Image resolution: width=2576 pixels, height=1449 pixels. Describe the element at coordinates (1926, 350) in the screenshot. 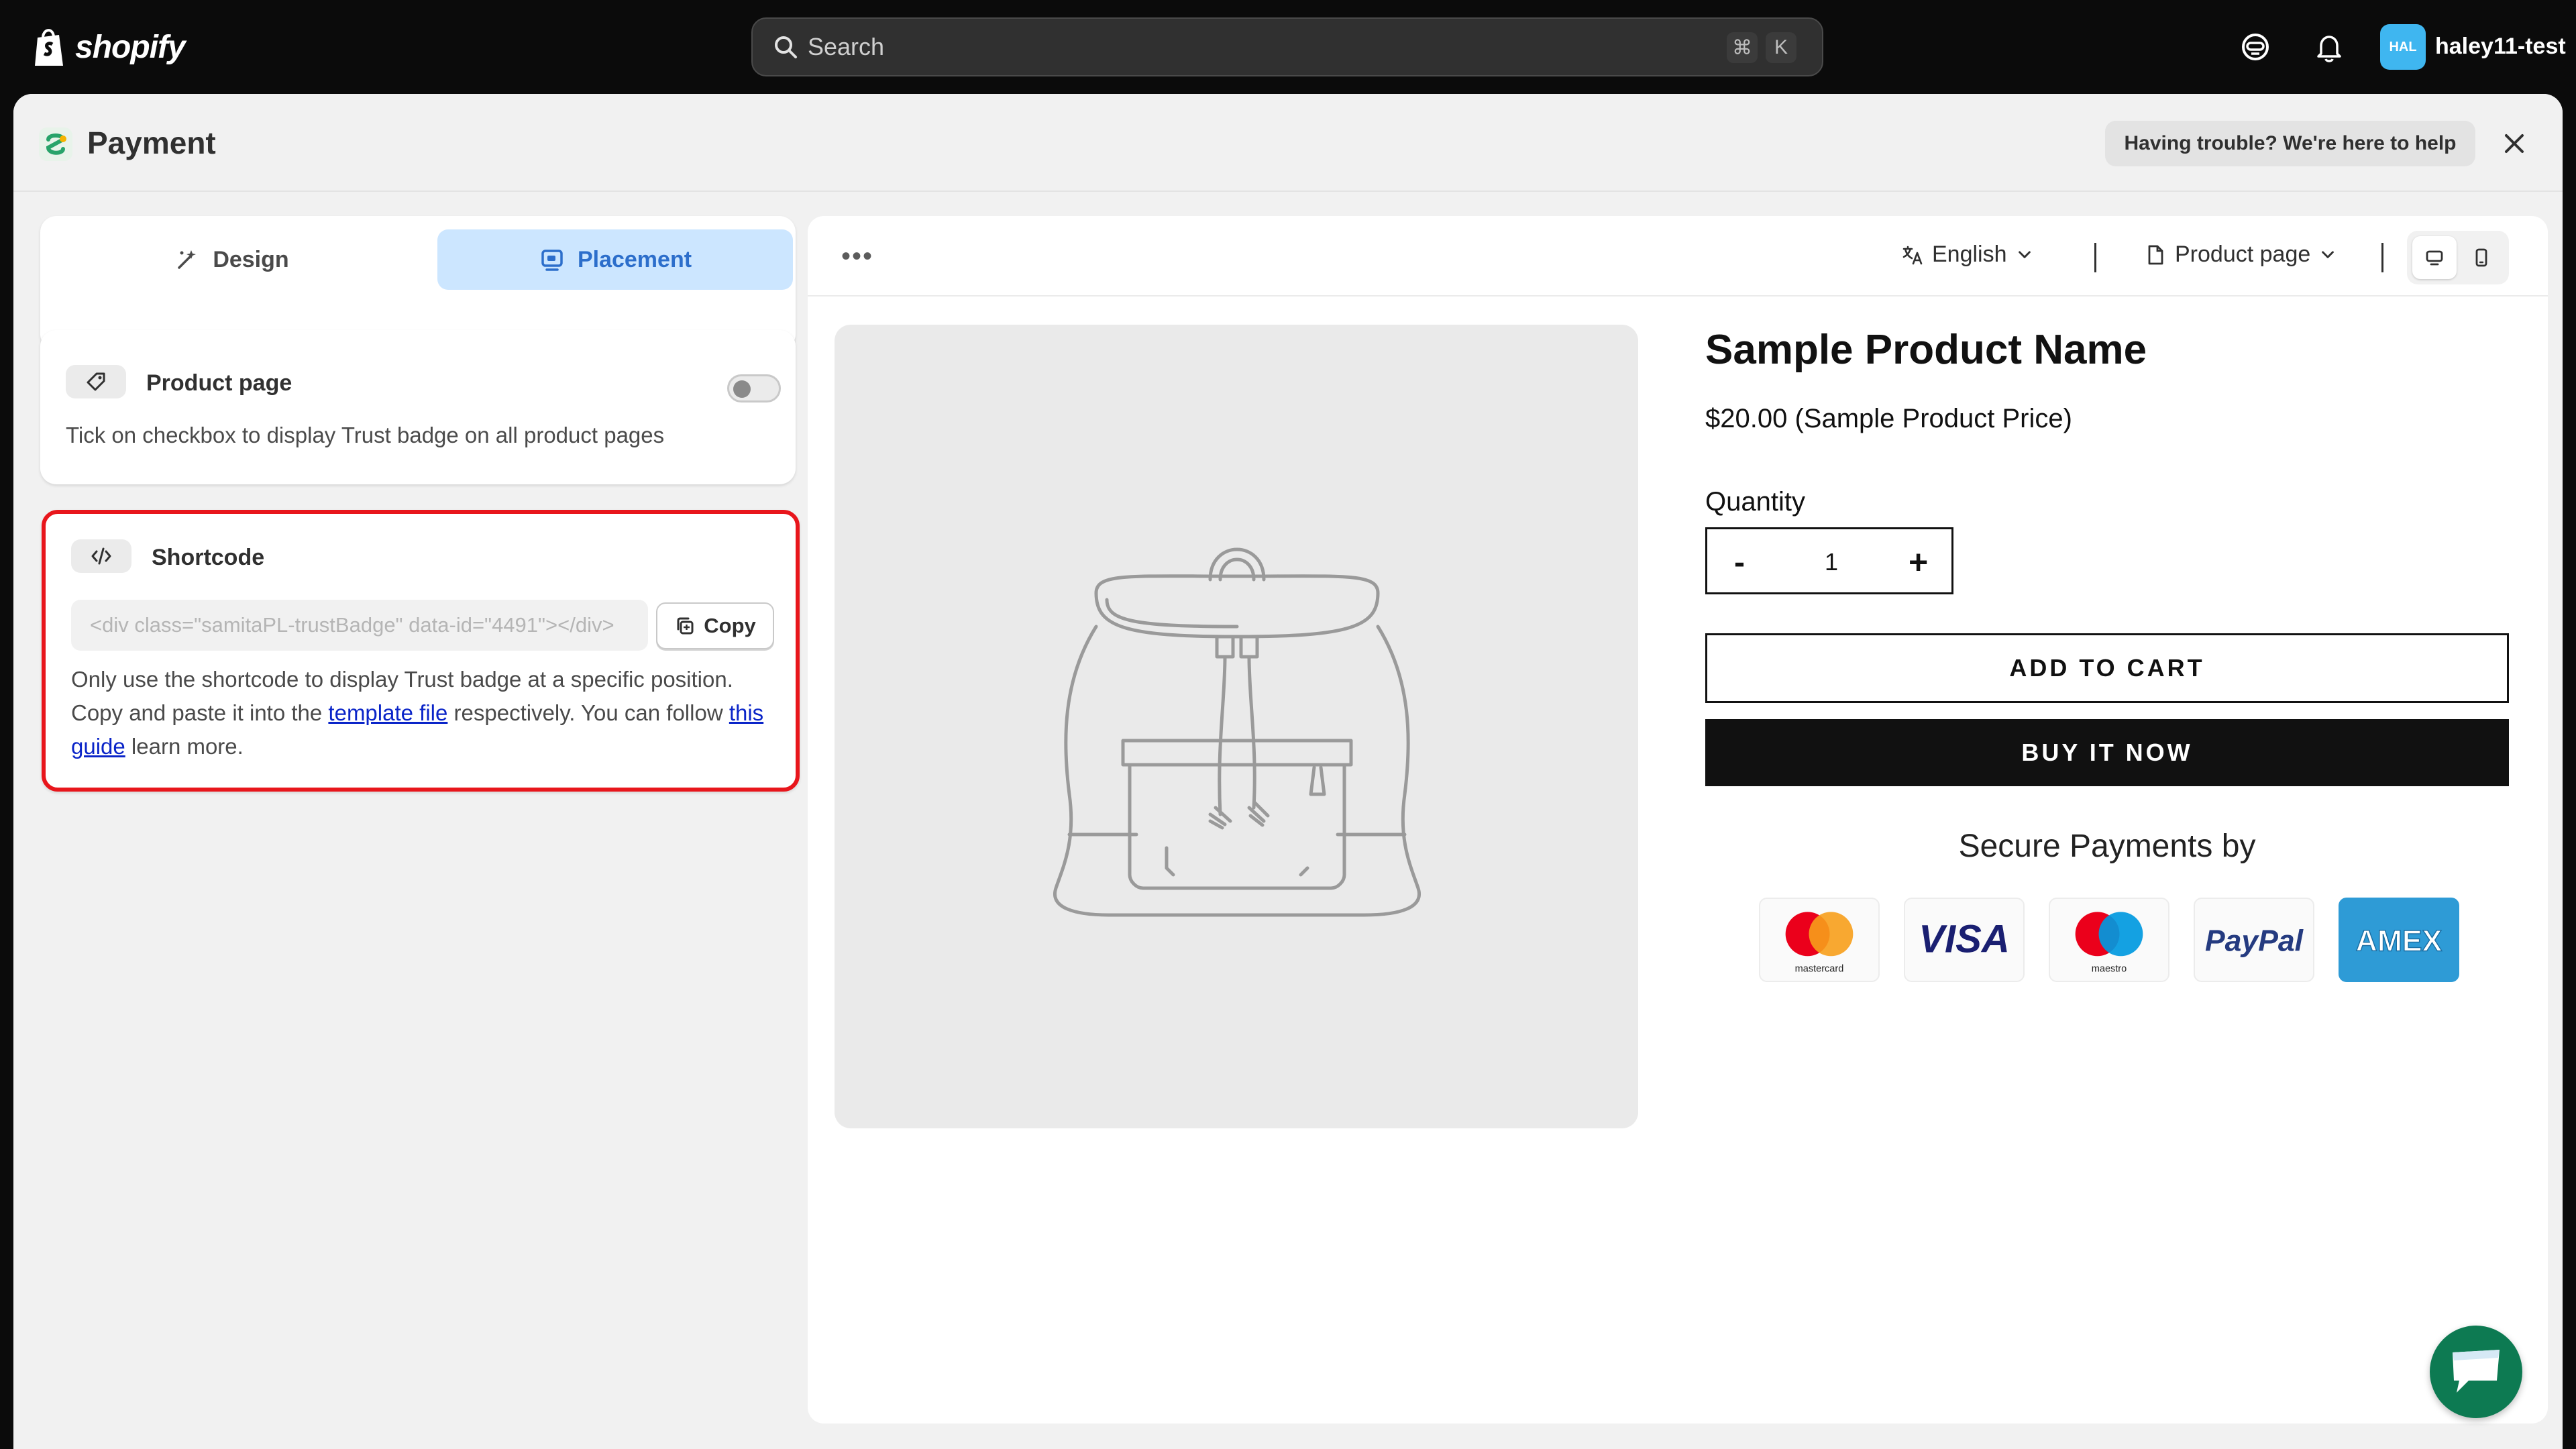

I see `product-name: Sample Product Name` at that location.